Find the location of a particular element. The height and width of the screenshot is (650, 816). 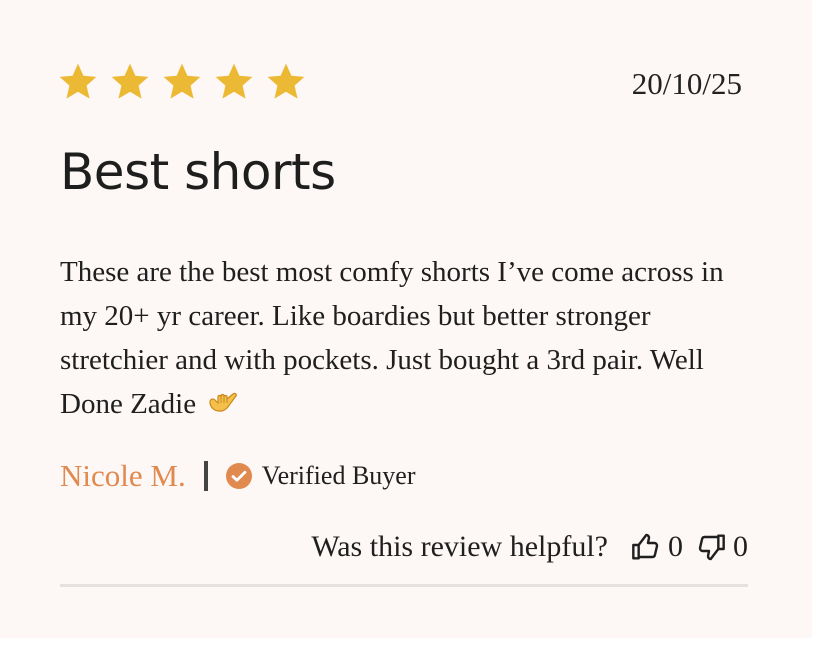

reviewer-name: Nicole M. is located at coordinates (123, 475).